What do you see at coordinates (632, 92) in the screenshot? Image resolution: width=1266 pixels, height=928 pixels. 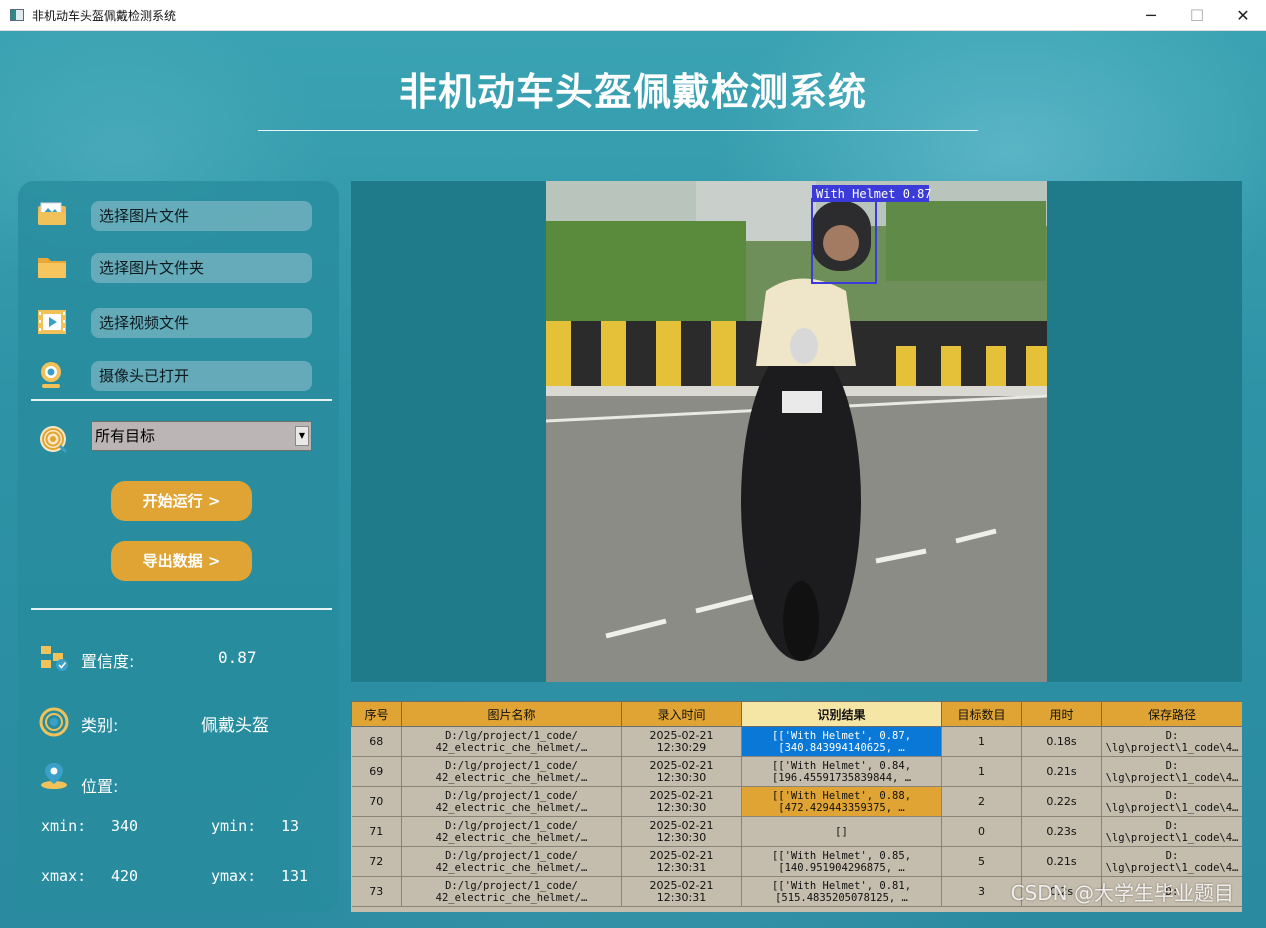 I see `page-title: 非机动车头盔佩戴检测系统` at bounding box center [632, 92].